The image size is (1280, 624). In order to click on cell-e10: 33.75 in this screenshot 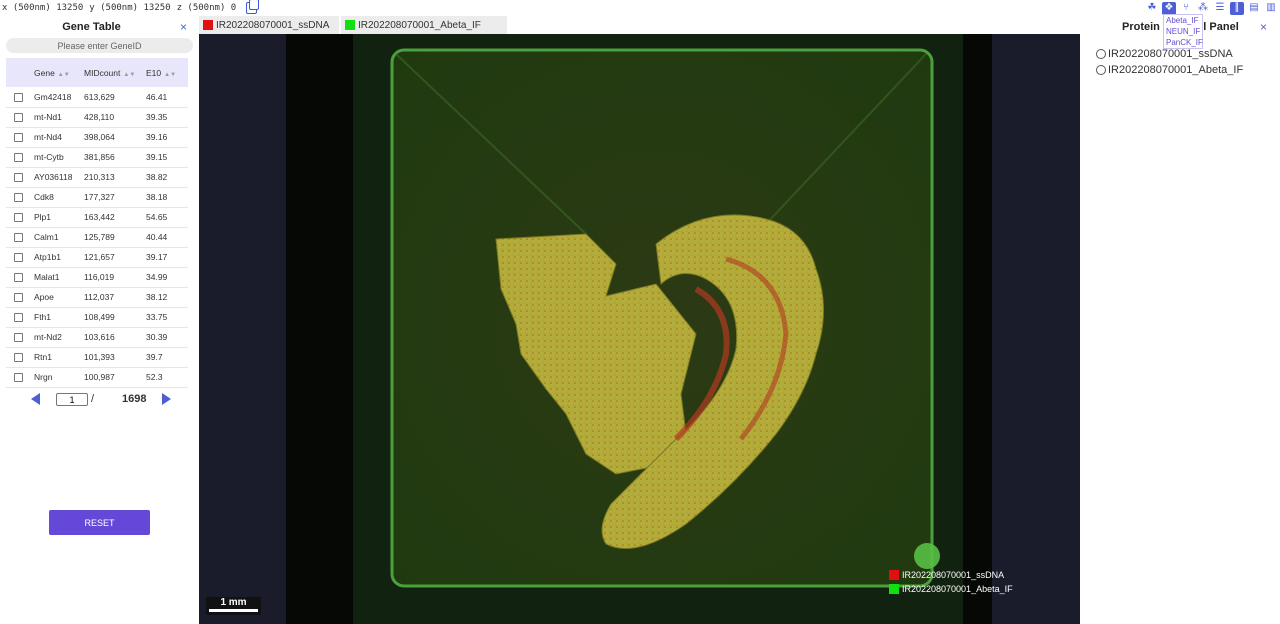, I will do `click(157, 317)`.